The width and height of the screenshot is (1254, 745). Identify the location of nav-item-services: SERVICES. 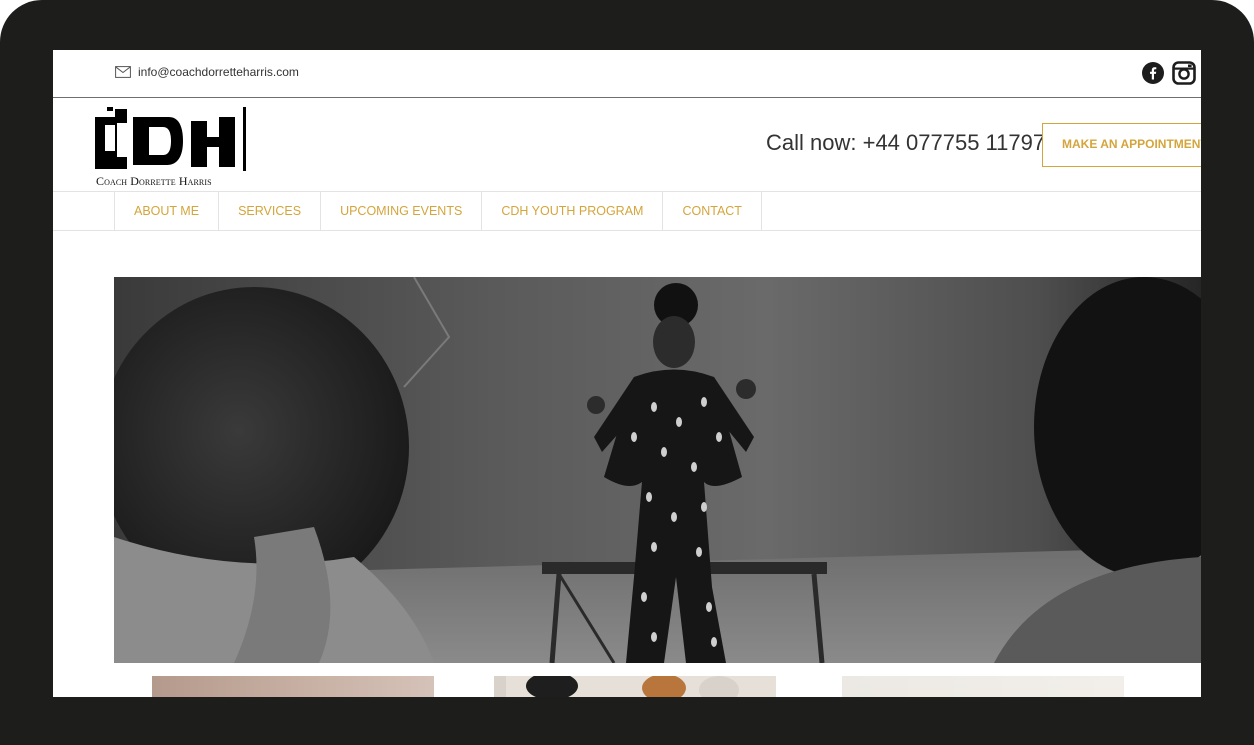
(270, 211).